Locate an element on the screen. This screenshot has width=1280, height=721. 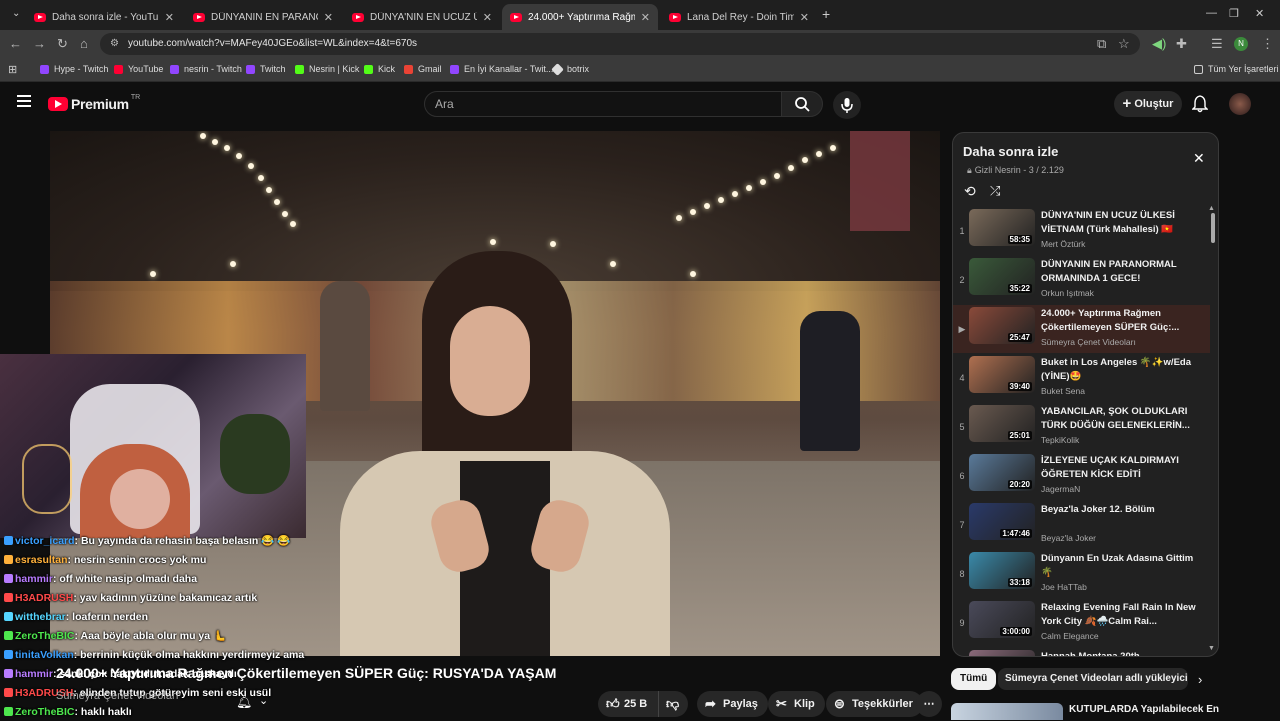
bookmark-item: Gmail is located at coordinates (423, 69).